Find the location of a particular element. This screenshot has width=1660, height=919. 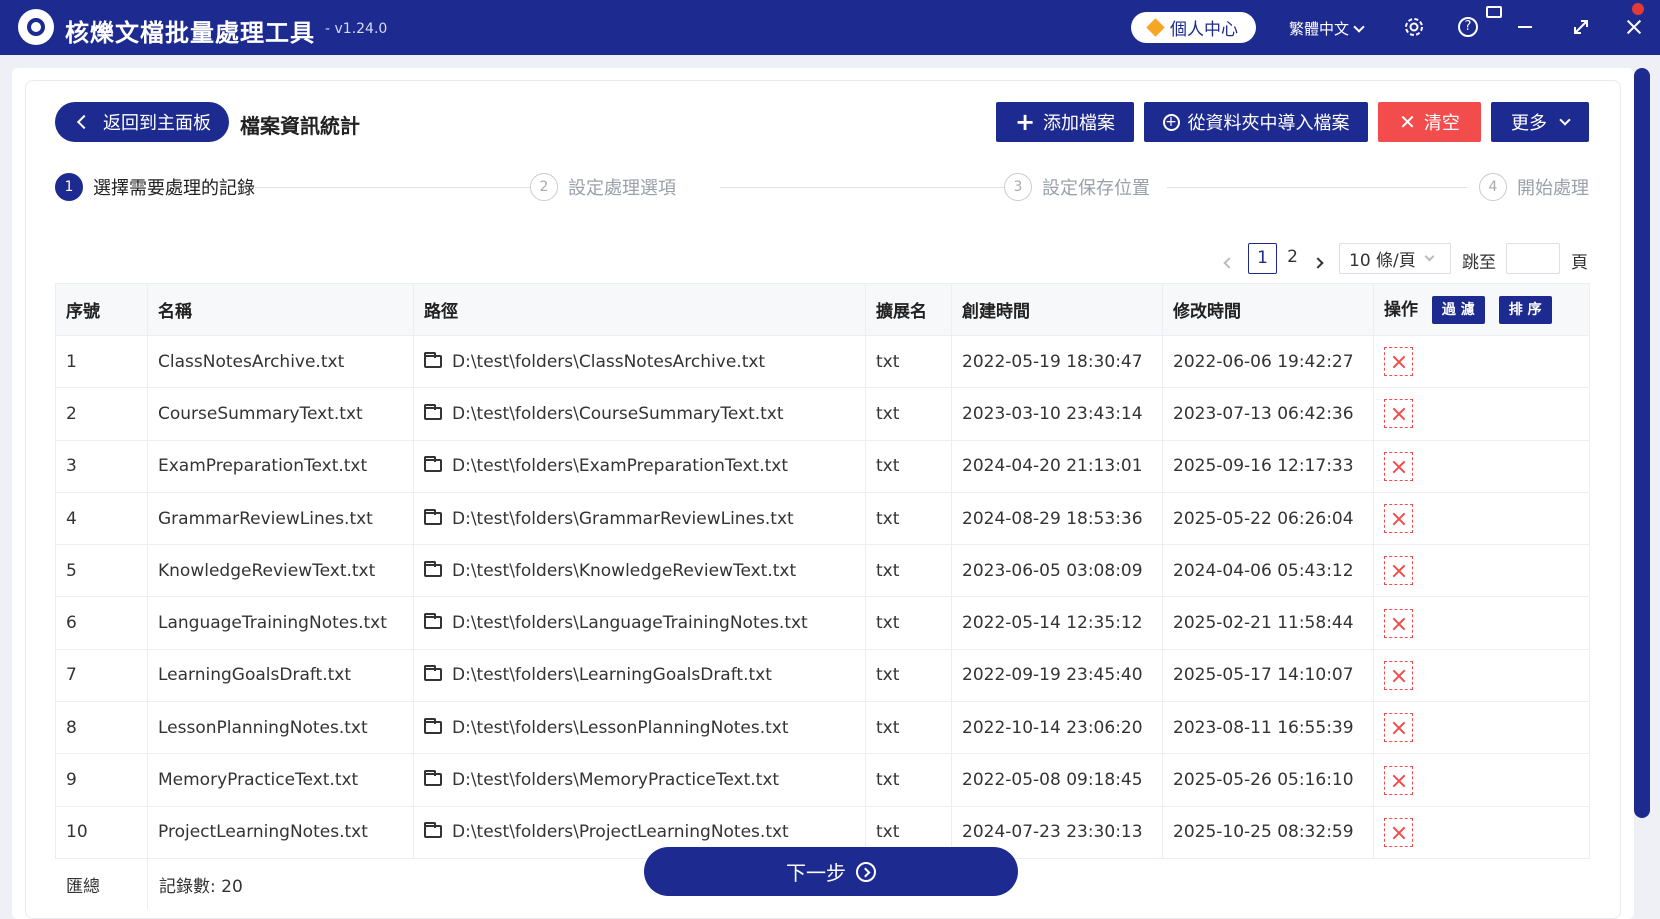

cell-created: 2023-03-10 23:43:14 is located at coordinates (1057, 414).